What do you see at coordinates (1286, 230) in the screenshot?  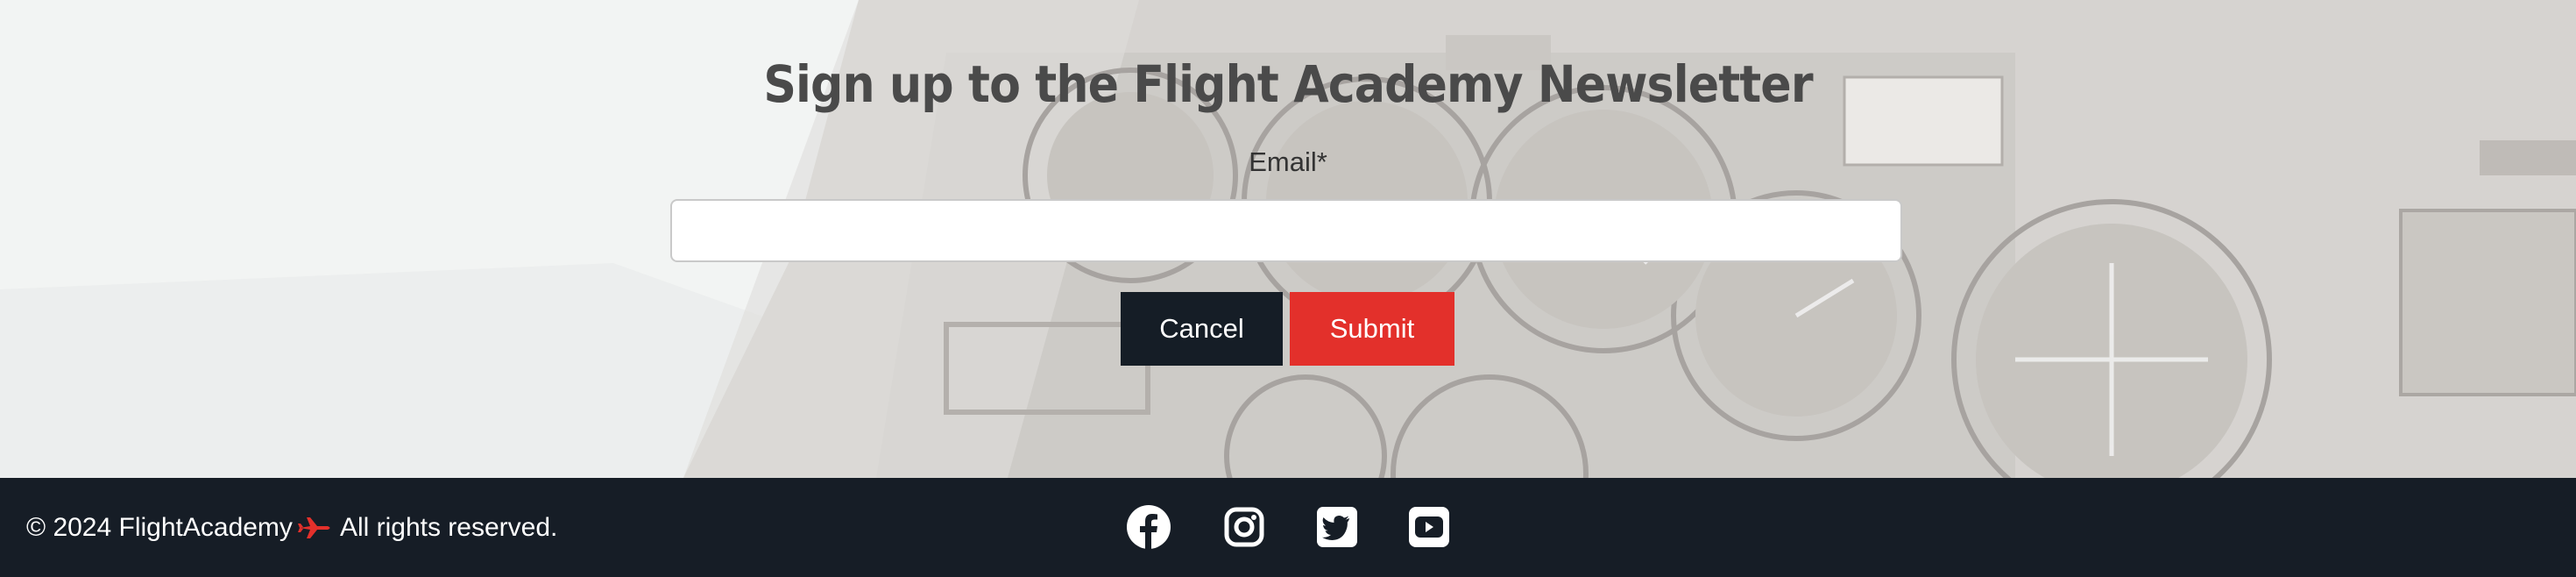 I see `email-field` at bounding box center [1286, 230].